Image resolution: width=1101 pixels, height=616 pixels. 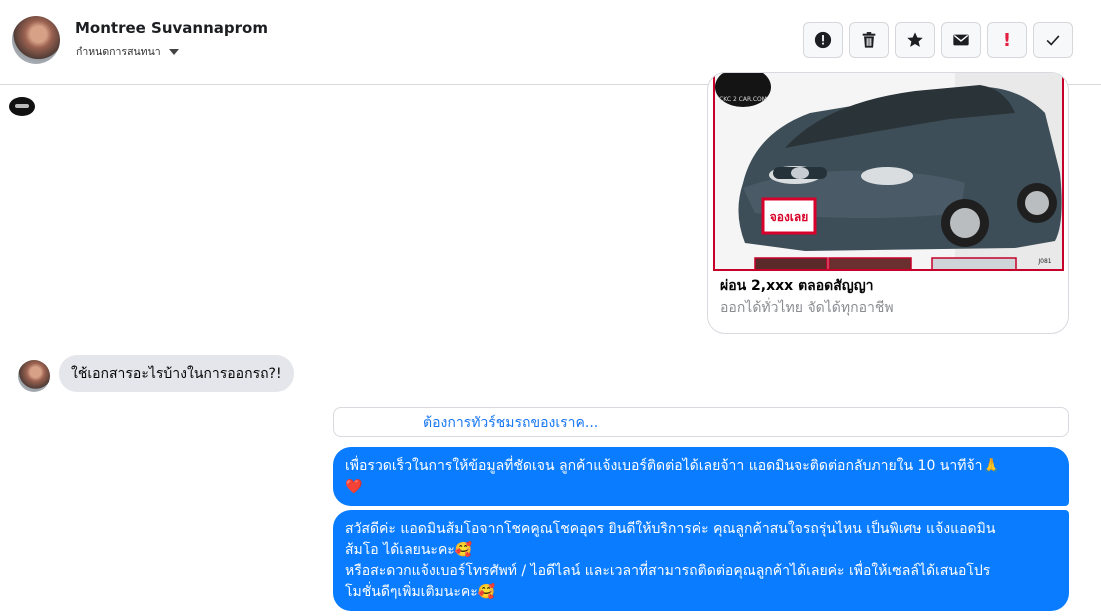 I want to click on contact-name: Montree Suvannaprom, so click(x=171, y=28).